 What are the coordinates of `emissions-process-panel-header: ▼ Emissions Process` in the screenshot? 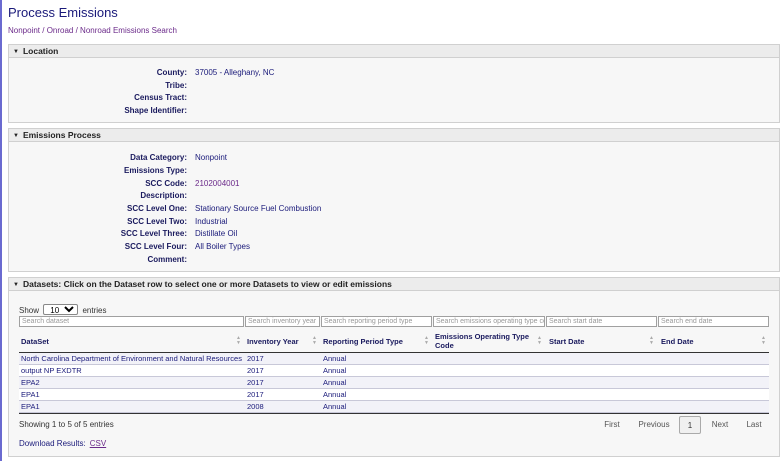 It's located at (394, 135).